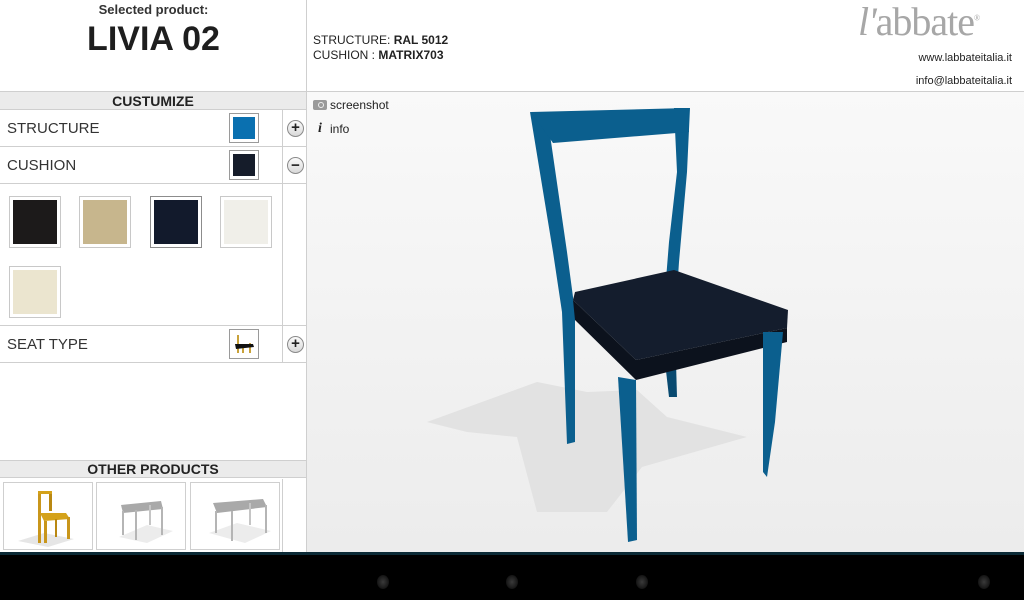 The height and width of the screenshot is (600, 1024). I want to click on config-summary: STRUCTURE: RAL 5012 CUSHION : MATRIX703, so click(380, 48).